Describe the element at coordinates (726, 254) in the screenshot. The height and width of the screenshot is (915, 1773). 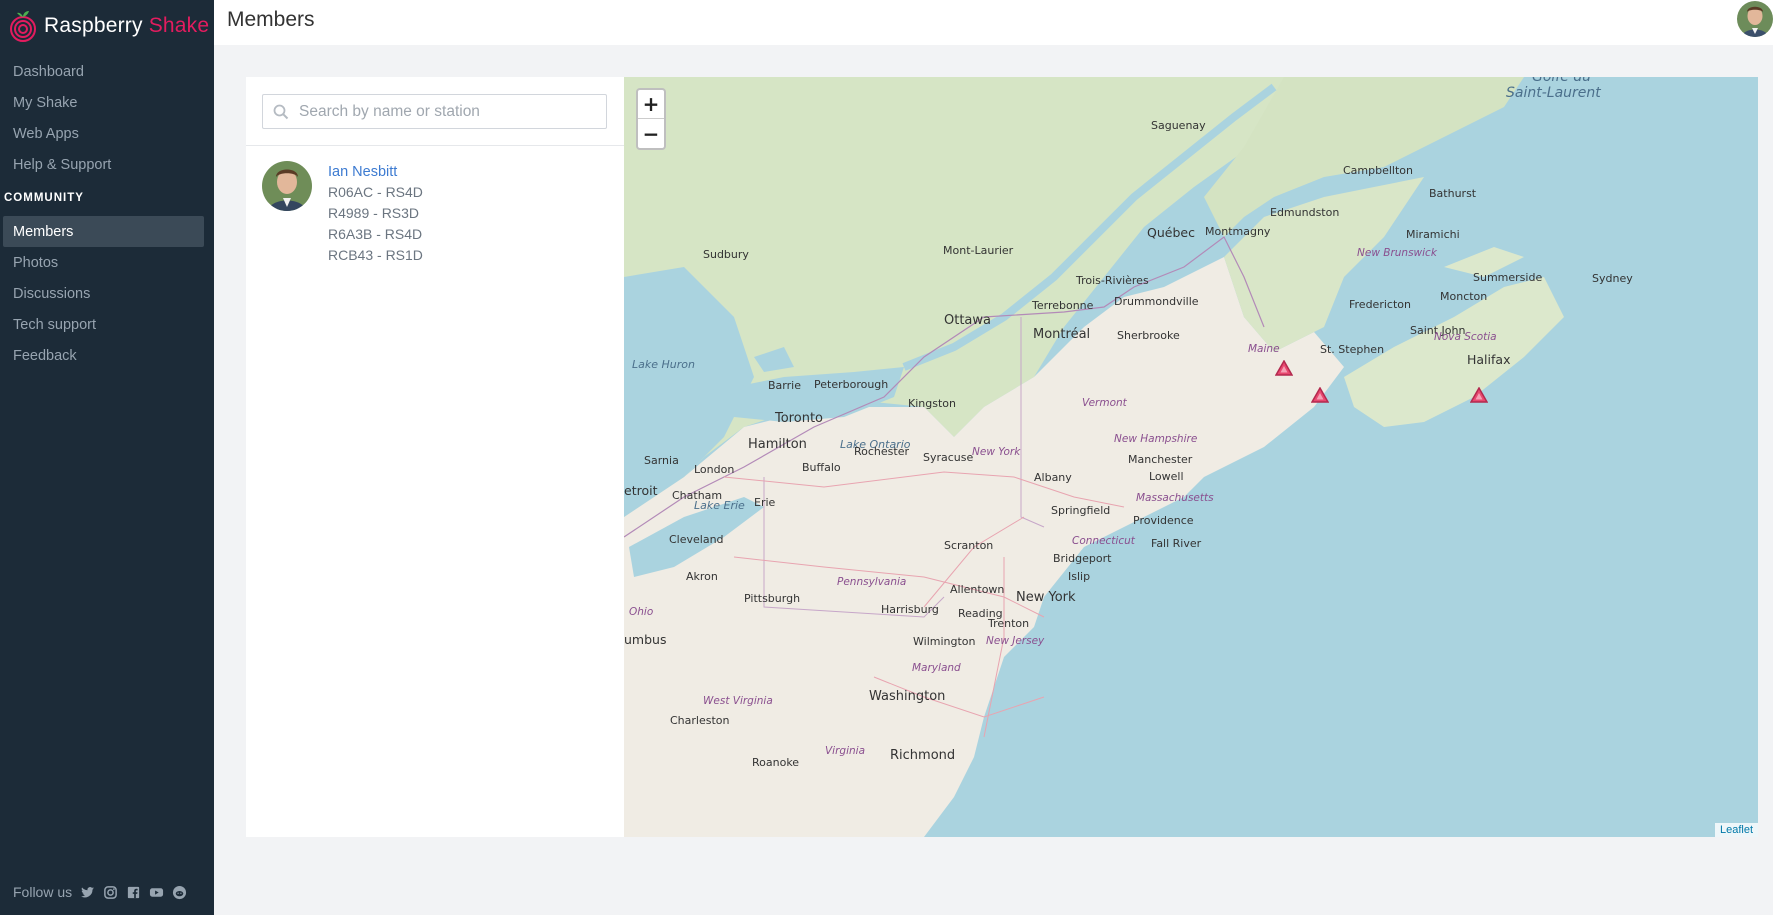
I see `map-label: Sudbury` at that location.